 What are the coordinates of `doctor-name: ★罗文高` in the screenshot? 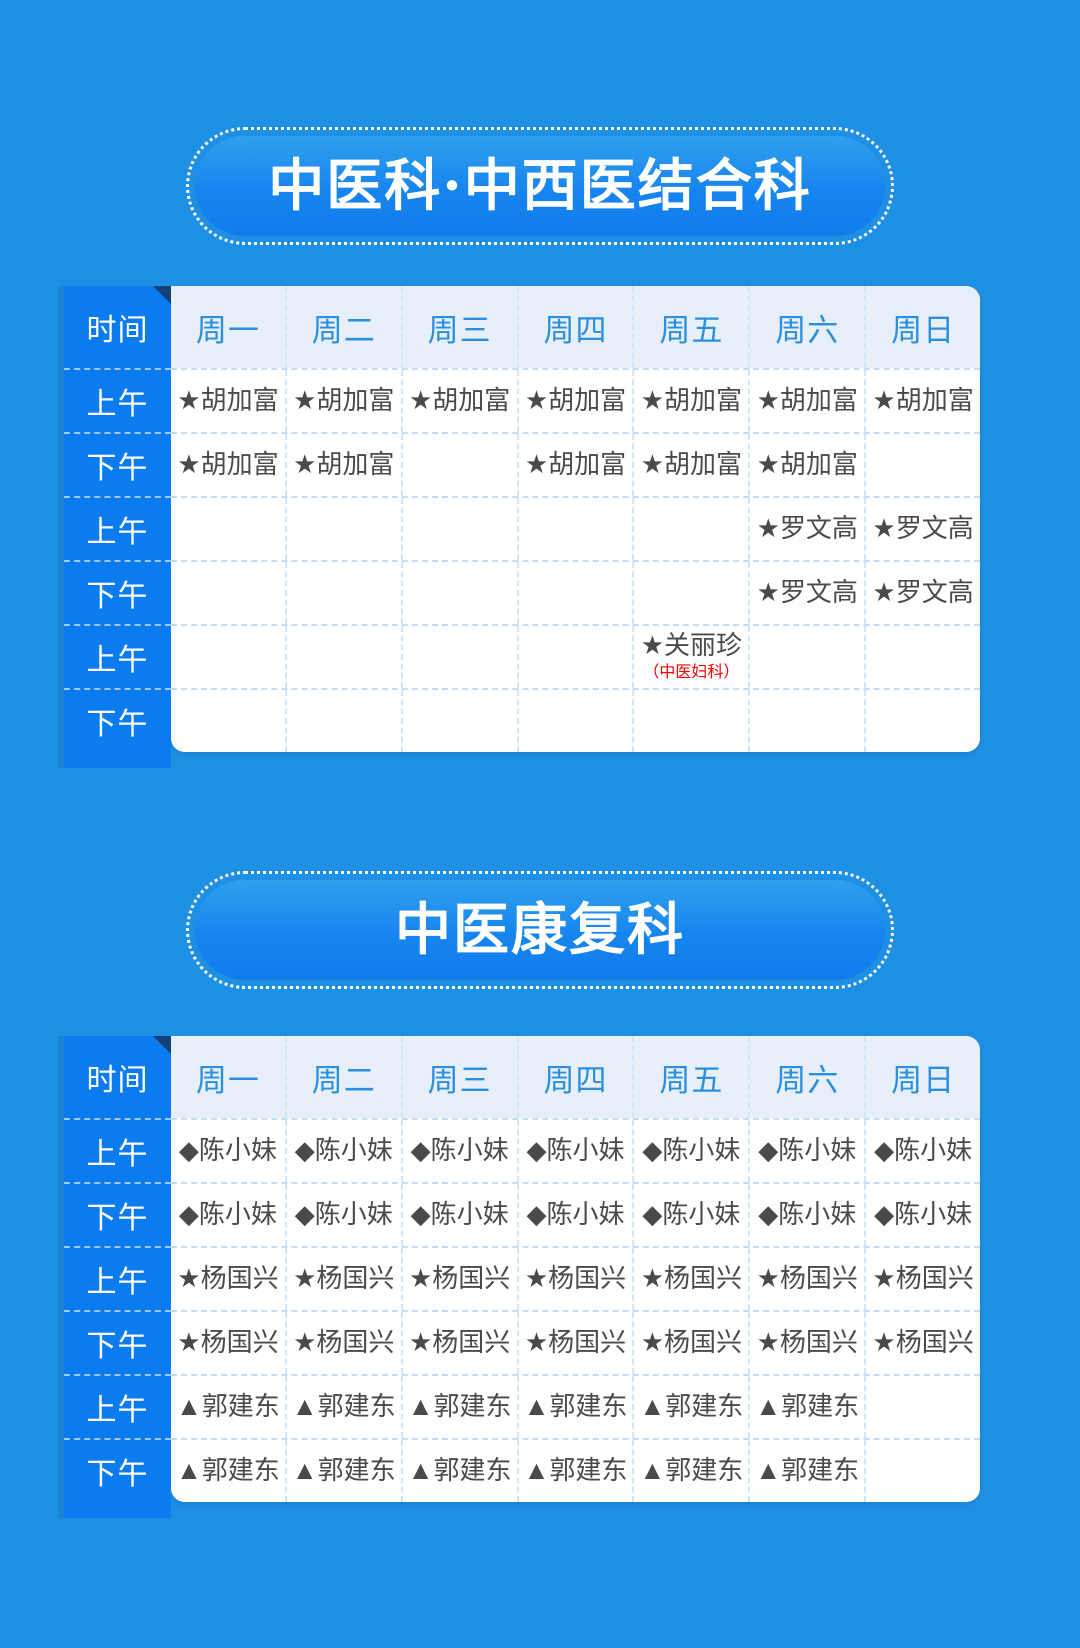 It's located at (923, 528).